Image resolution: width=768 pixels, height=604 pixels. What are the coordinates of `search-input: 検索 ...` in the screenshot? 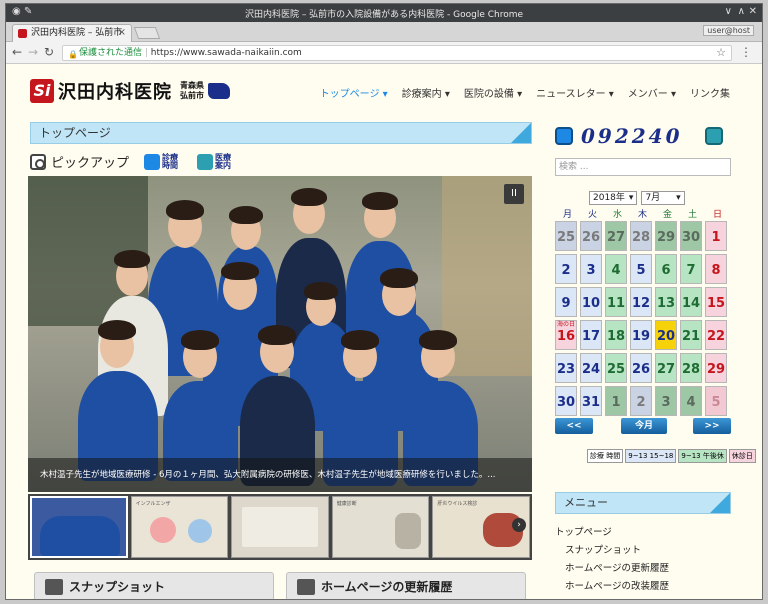 It's located at (643, 167).